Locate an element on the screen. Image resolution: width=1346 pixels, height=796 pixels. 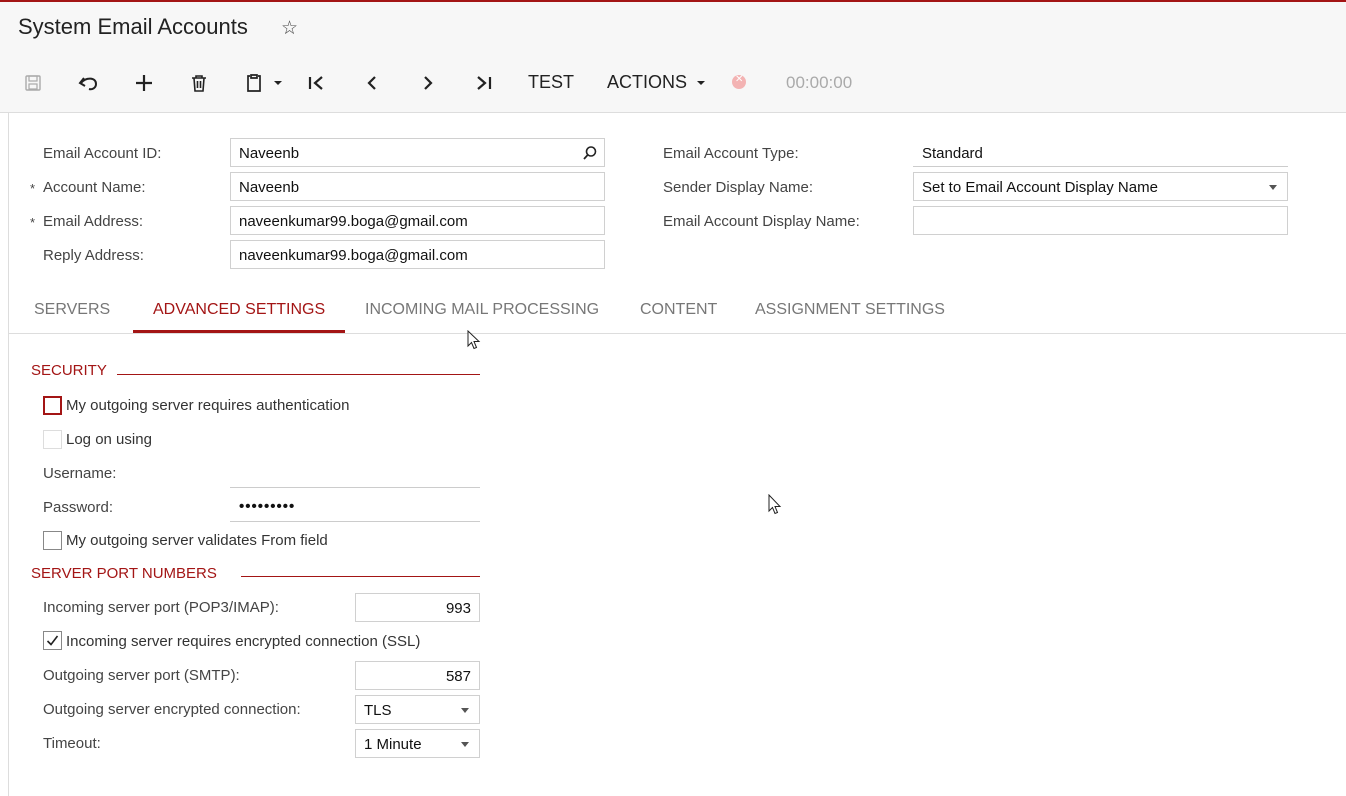
incoming-port-label: Incoming server port (POP3/IMAP): is located at coordinates (161, 607).